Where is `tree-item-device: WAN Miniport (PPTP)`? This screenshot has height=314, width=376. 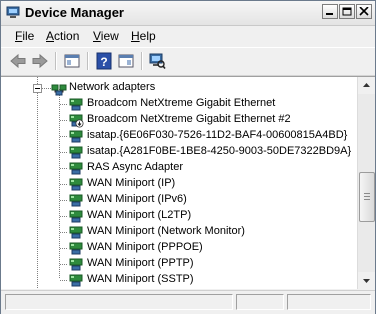
tree-item-device: WAN Miniport (PPTP) is located at coordinates (179, 264).